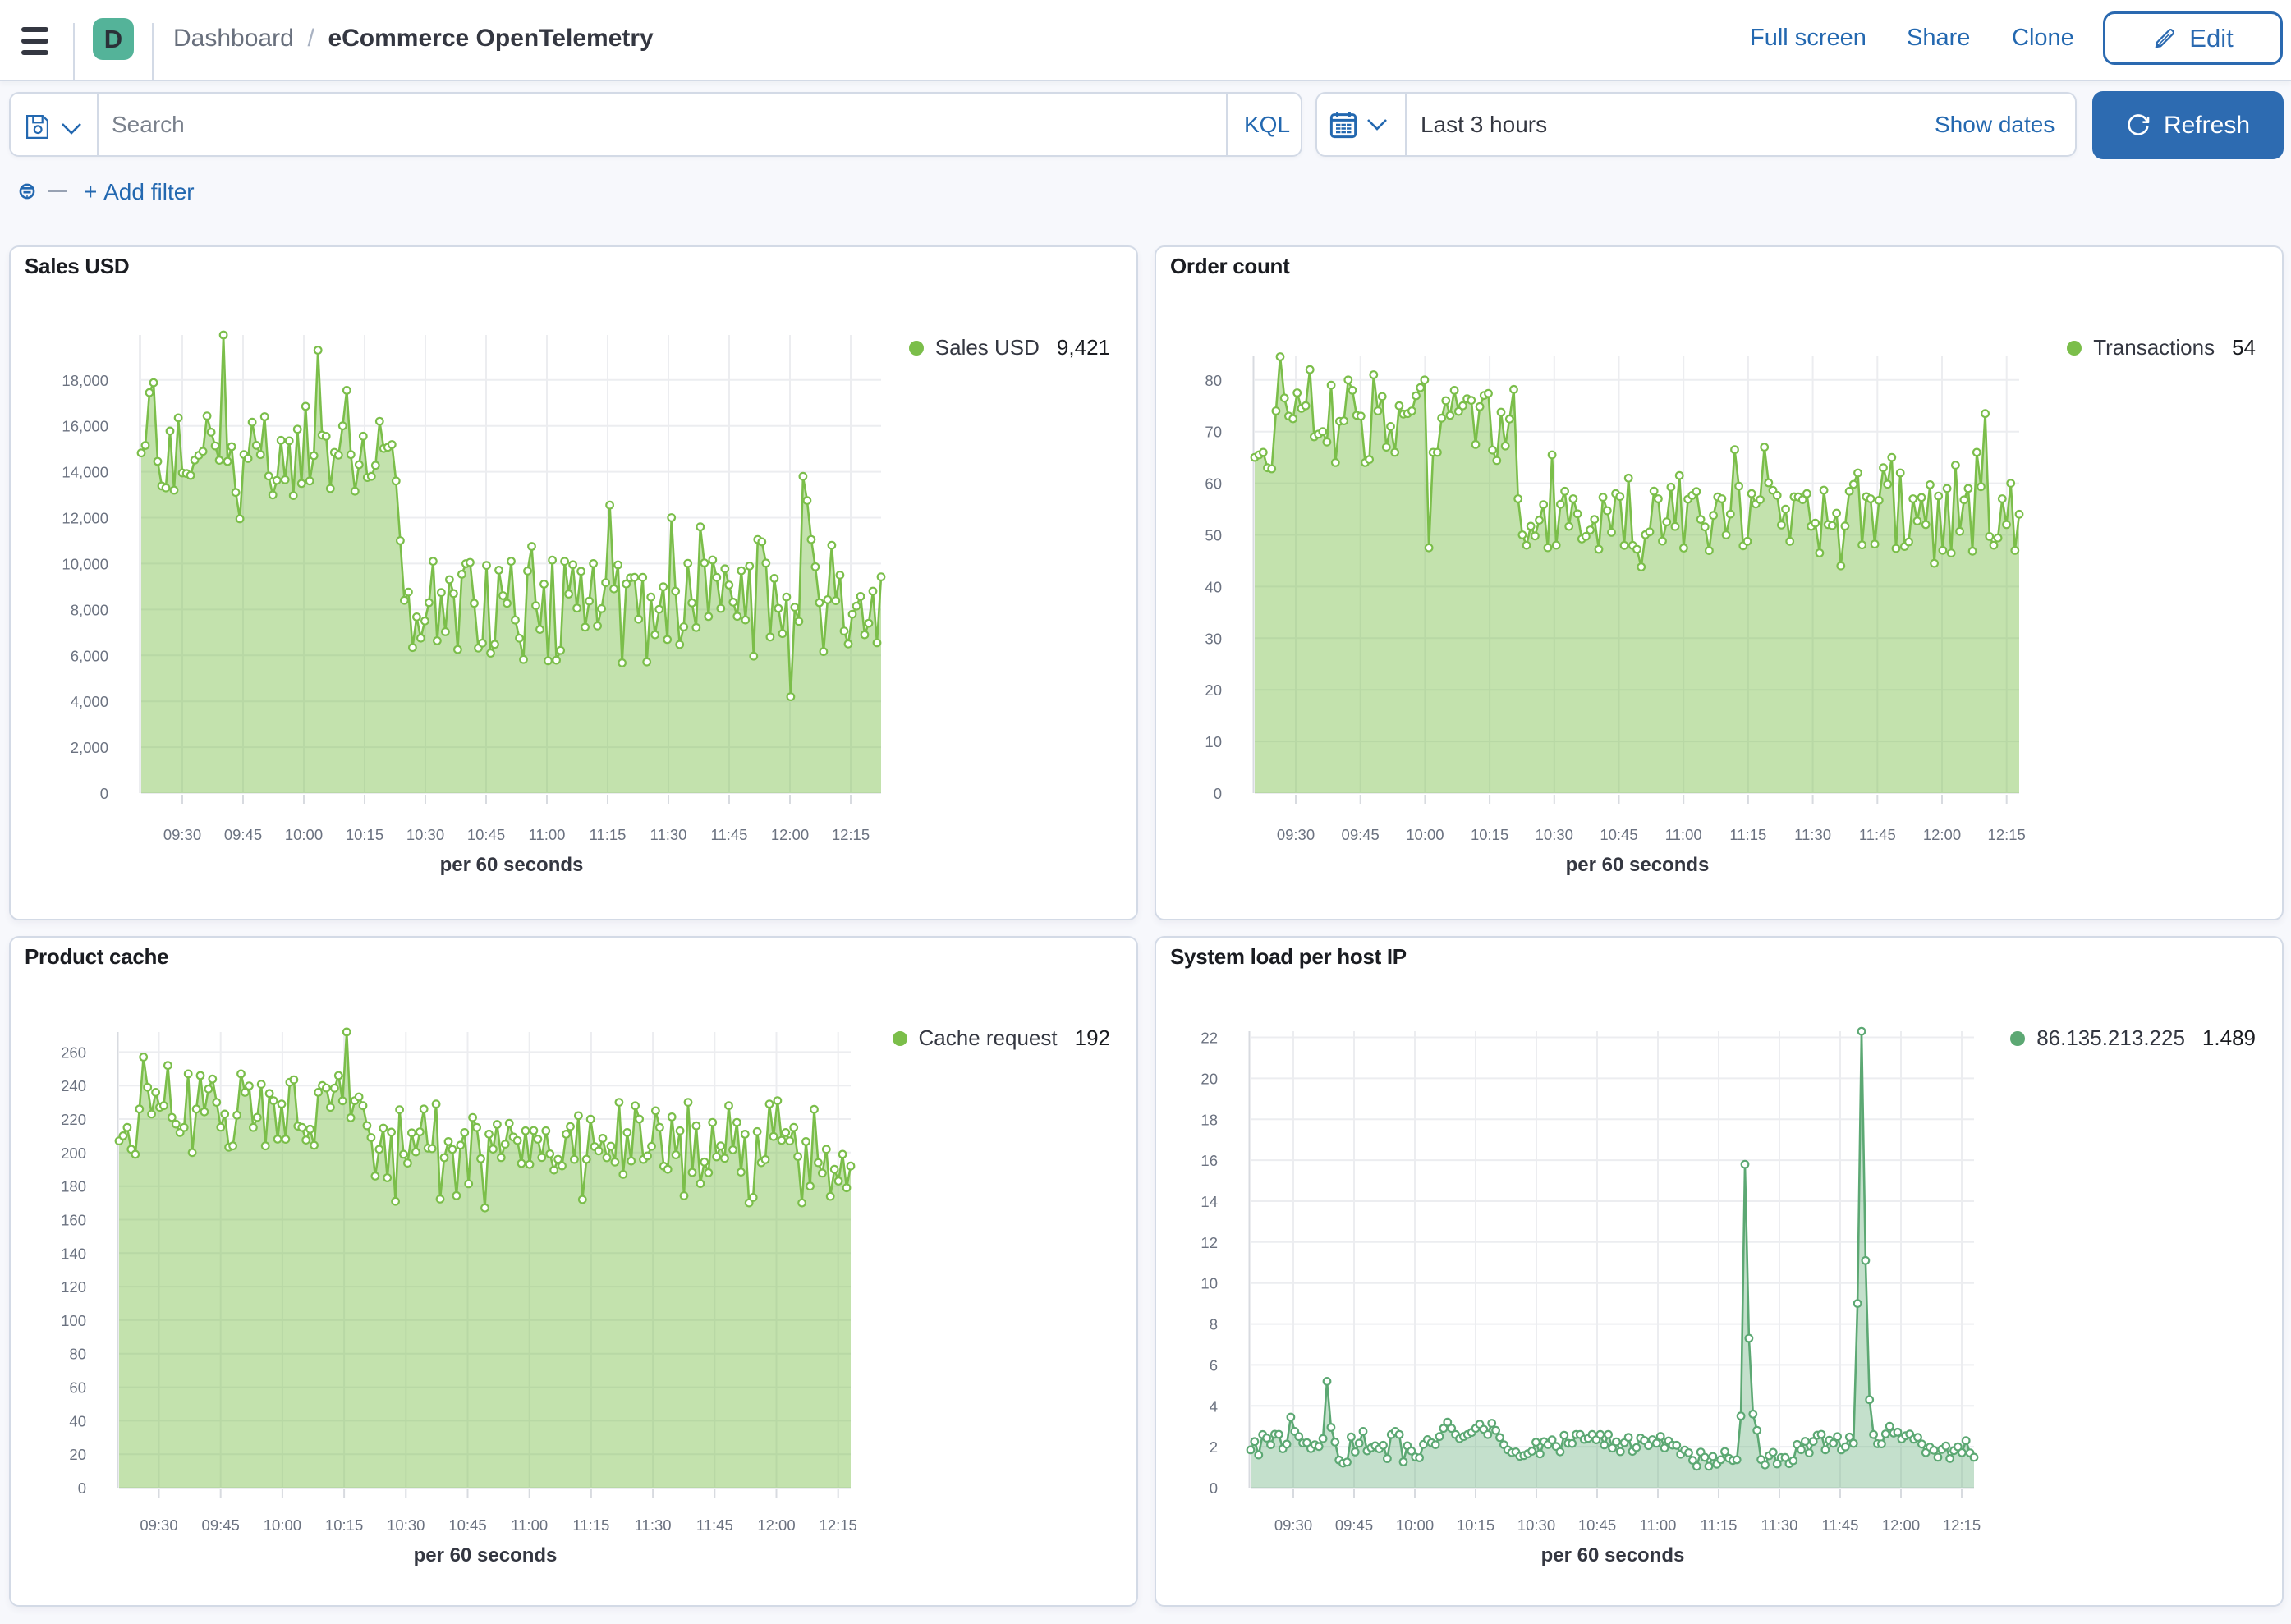  I want to click on svg-text: 100, so click(73, 1320).